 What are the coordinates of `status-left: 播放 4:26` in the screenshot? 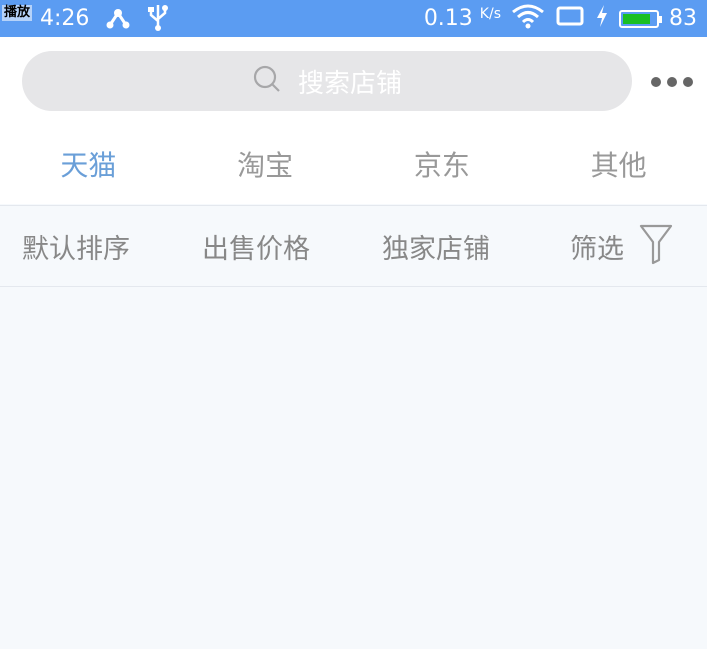 It's located at (84, 18).